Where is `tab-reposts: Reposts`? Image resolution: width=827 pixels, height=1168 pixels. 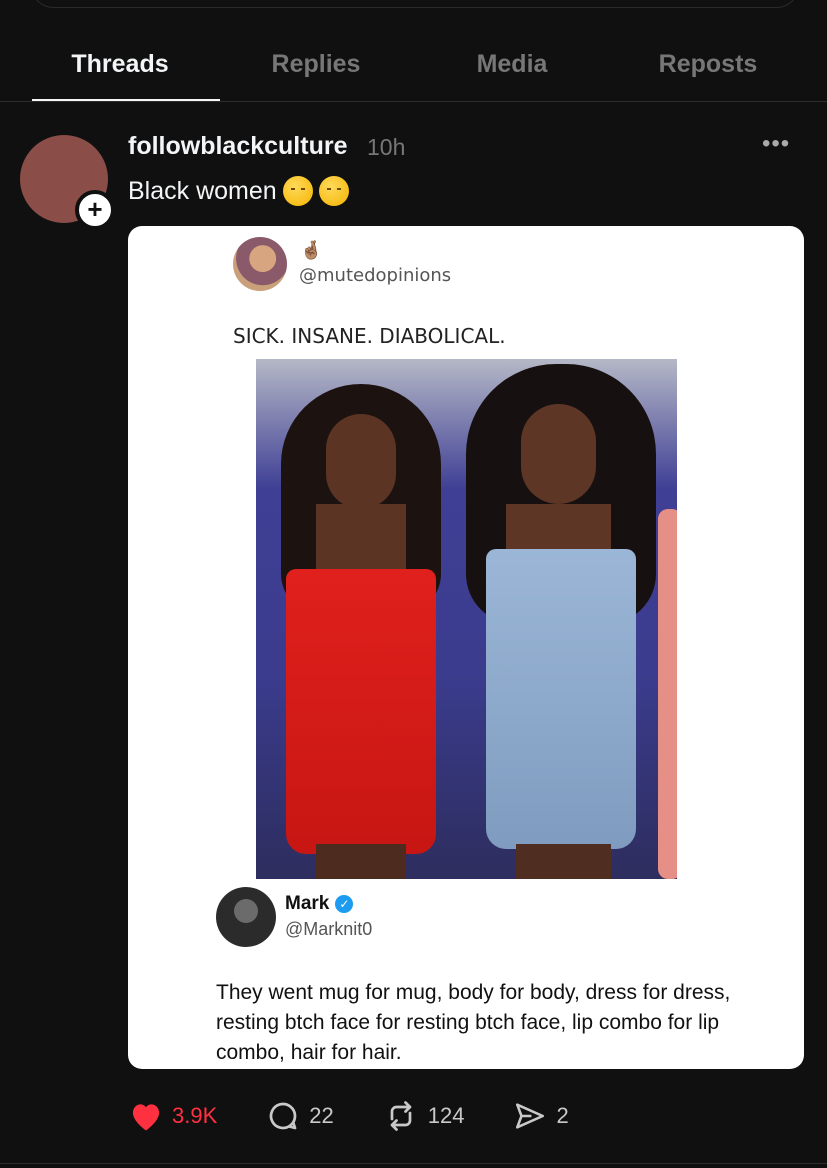 tab-reposts: Reposts is located at coordinates (708, 70).